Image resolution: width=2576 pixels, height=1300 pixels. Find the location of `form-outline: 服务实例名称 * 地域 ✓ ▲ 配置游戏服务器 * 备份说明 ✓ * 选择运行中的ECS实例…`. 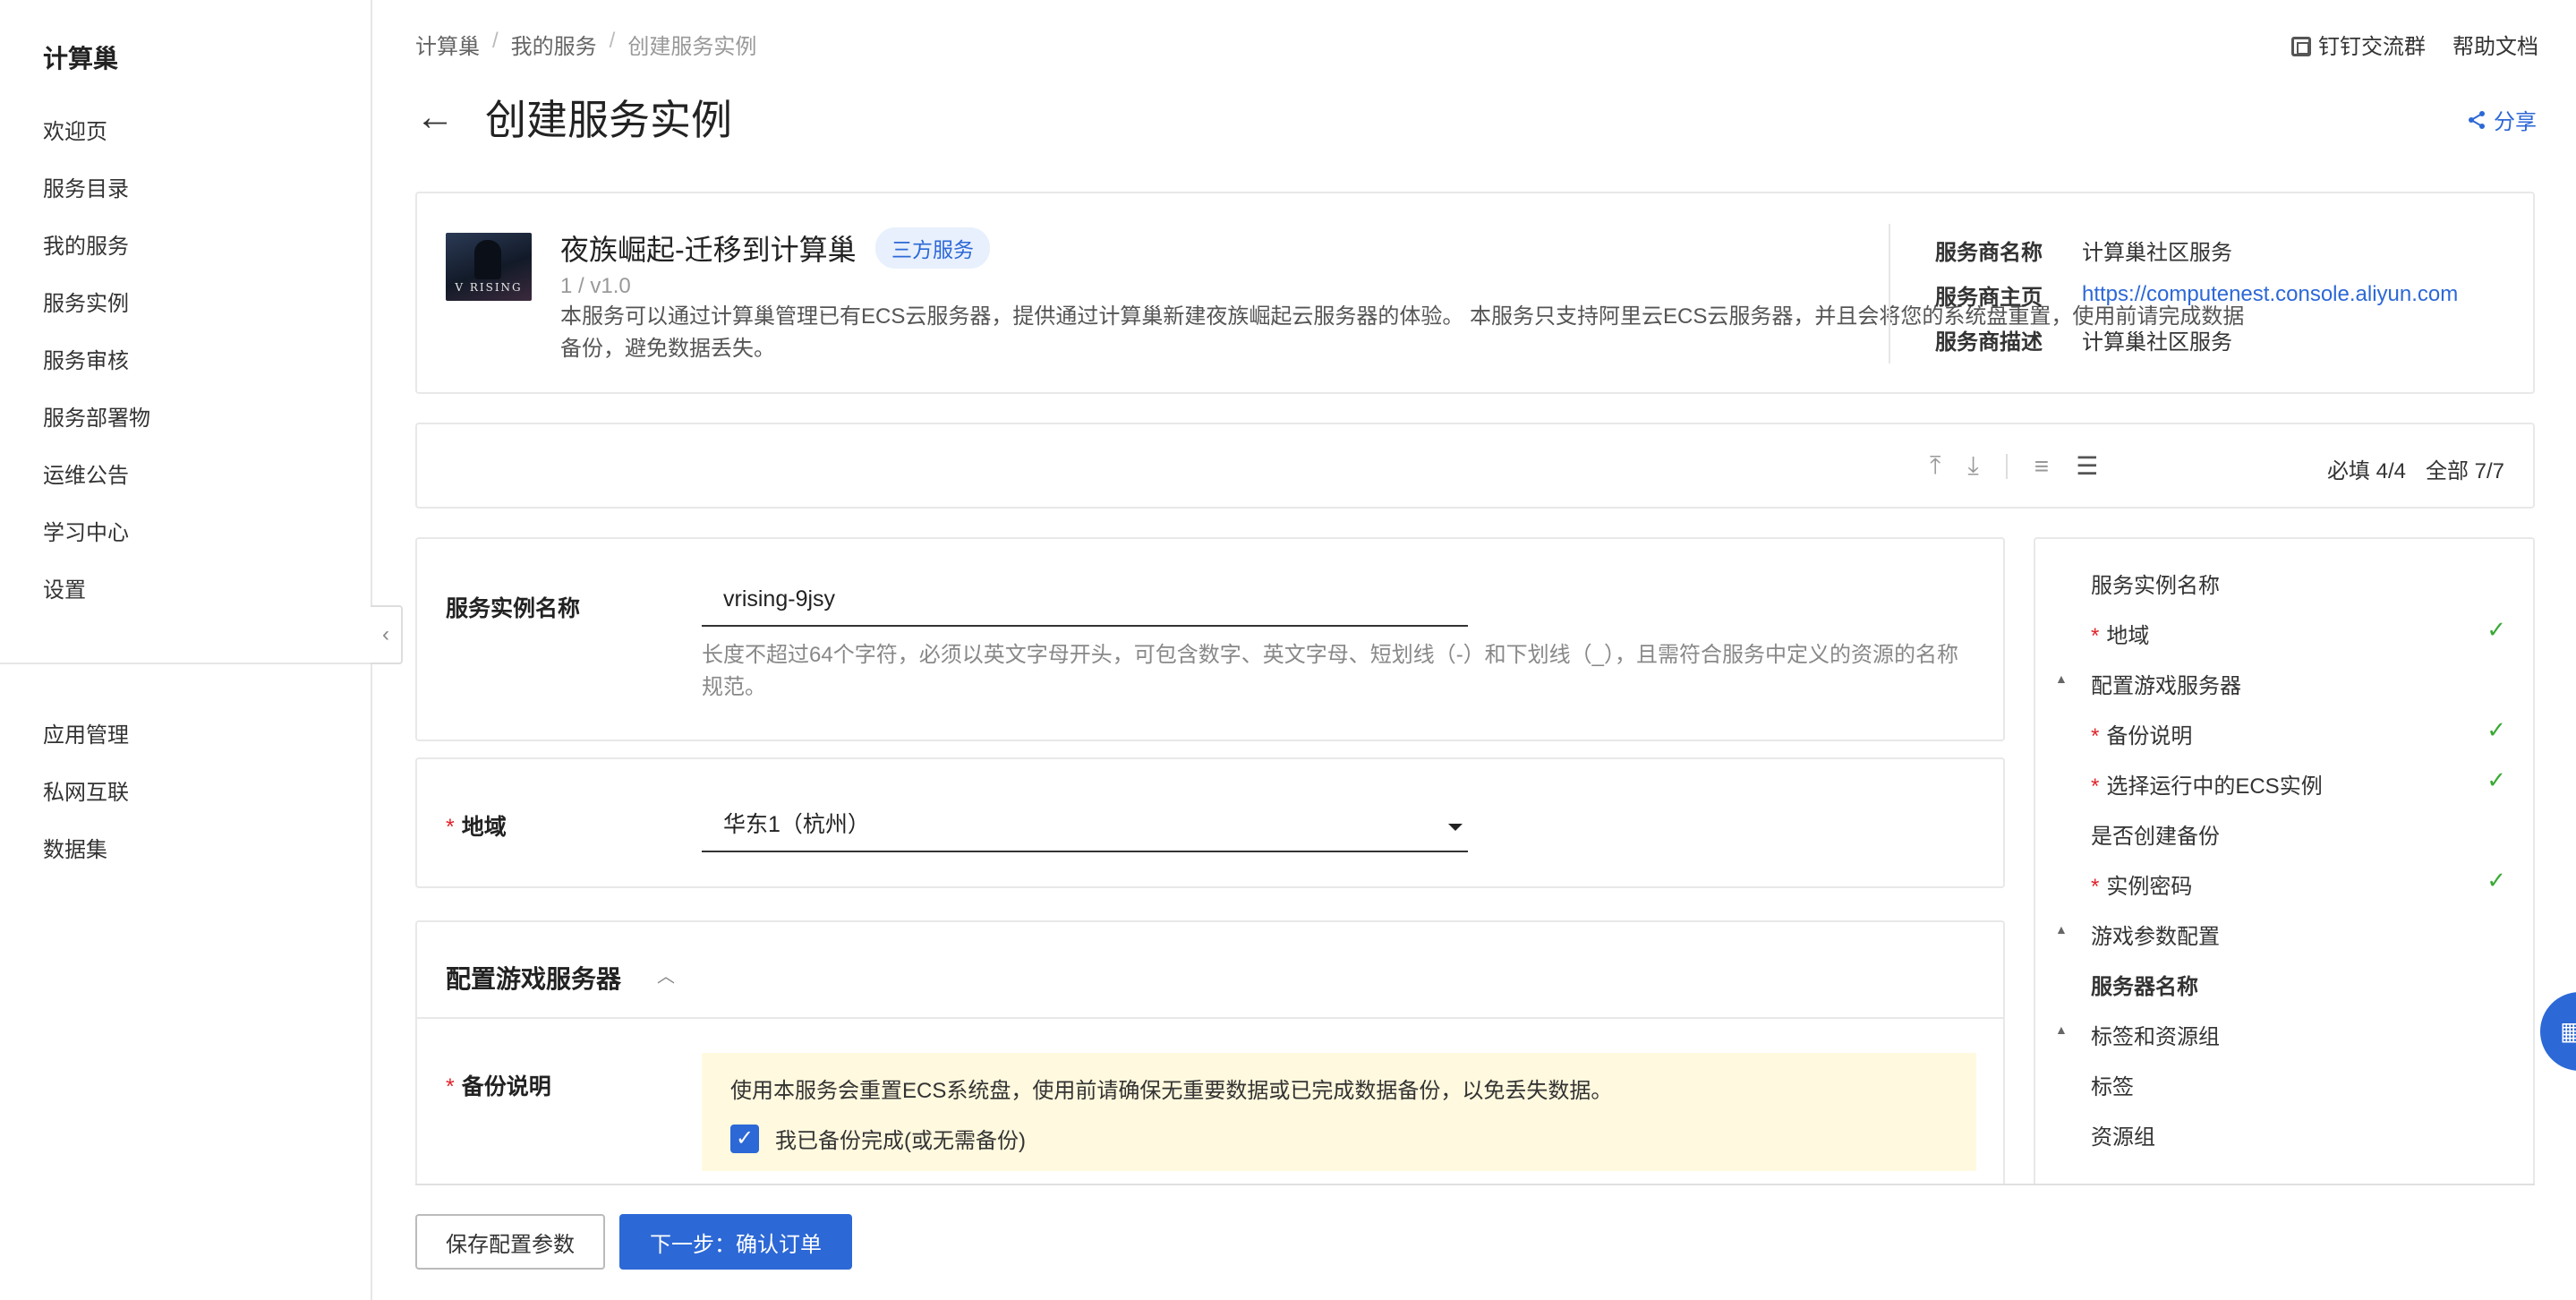

form-outline: 服务实例名称 * 地域 ✓ ▲ 配置游戏服务器 * 备份说明 ✓ * 选择运行中的ECS实例… is located at coordinates (2284, 861).